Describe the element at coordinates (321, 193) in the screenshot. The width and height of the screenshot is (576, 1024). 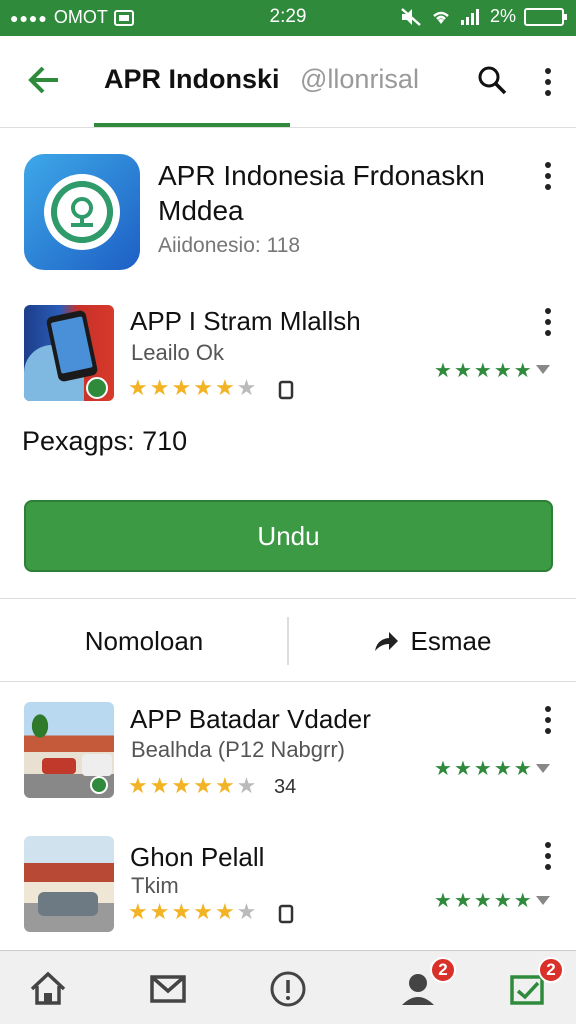
I see `app-name: APR Indonesia Frdonaskn Mddea` at that location.